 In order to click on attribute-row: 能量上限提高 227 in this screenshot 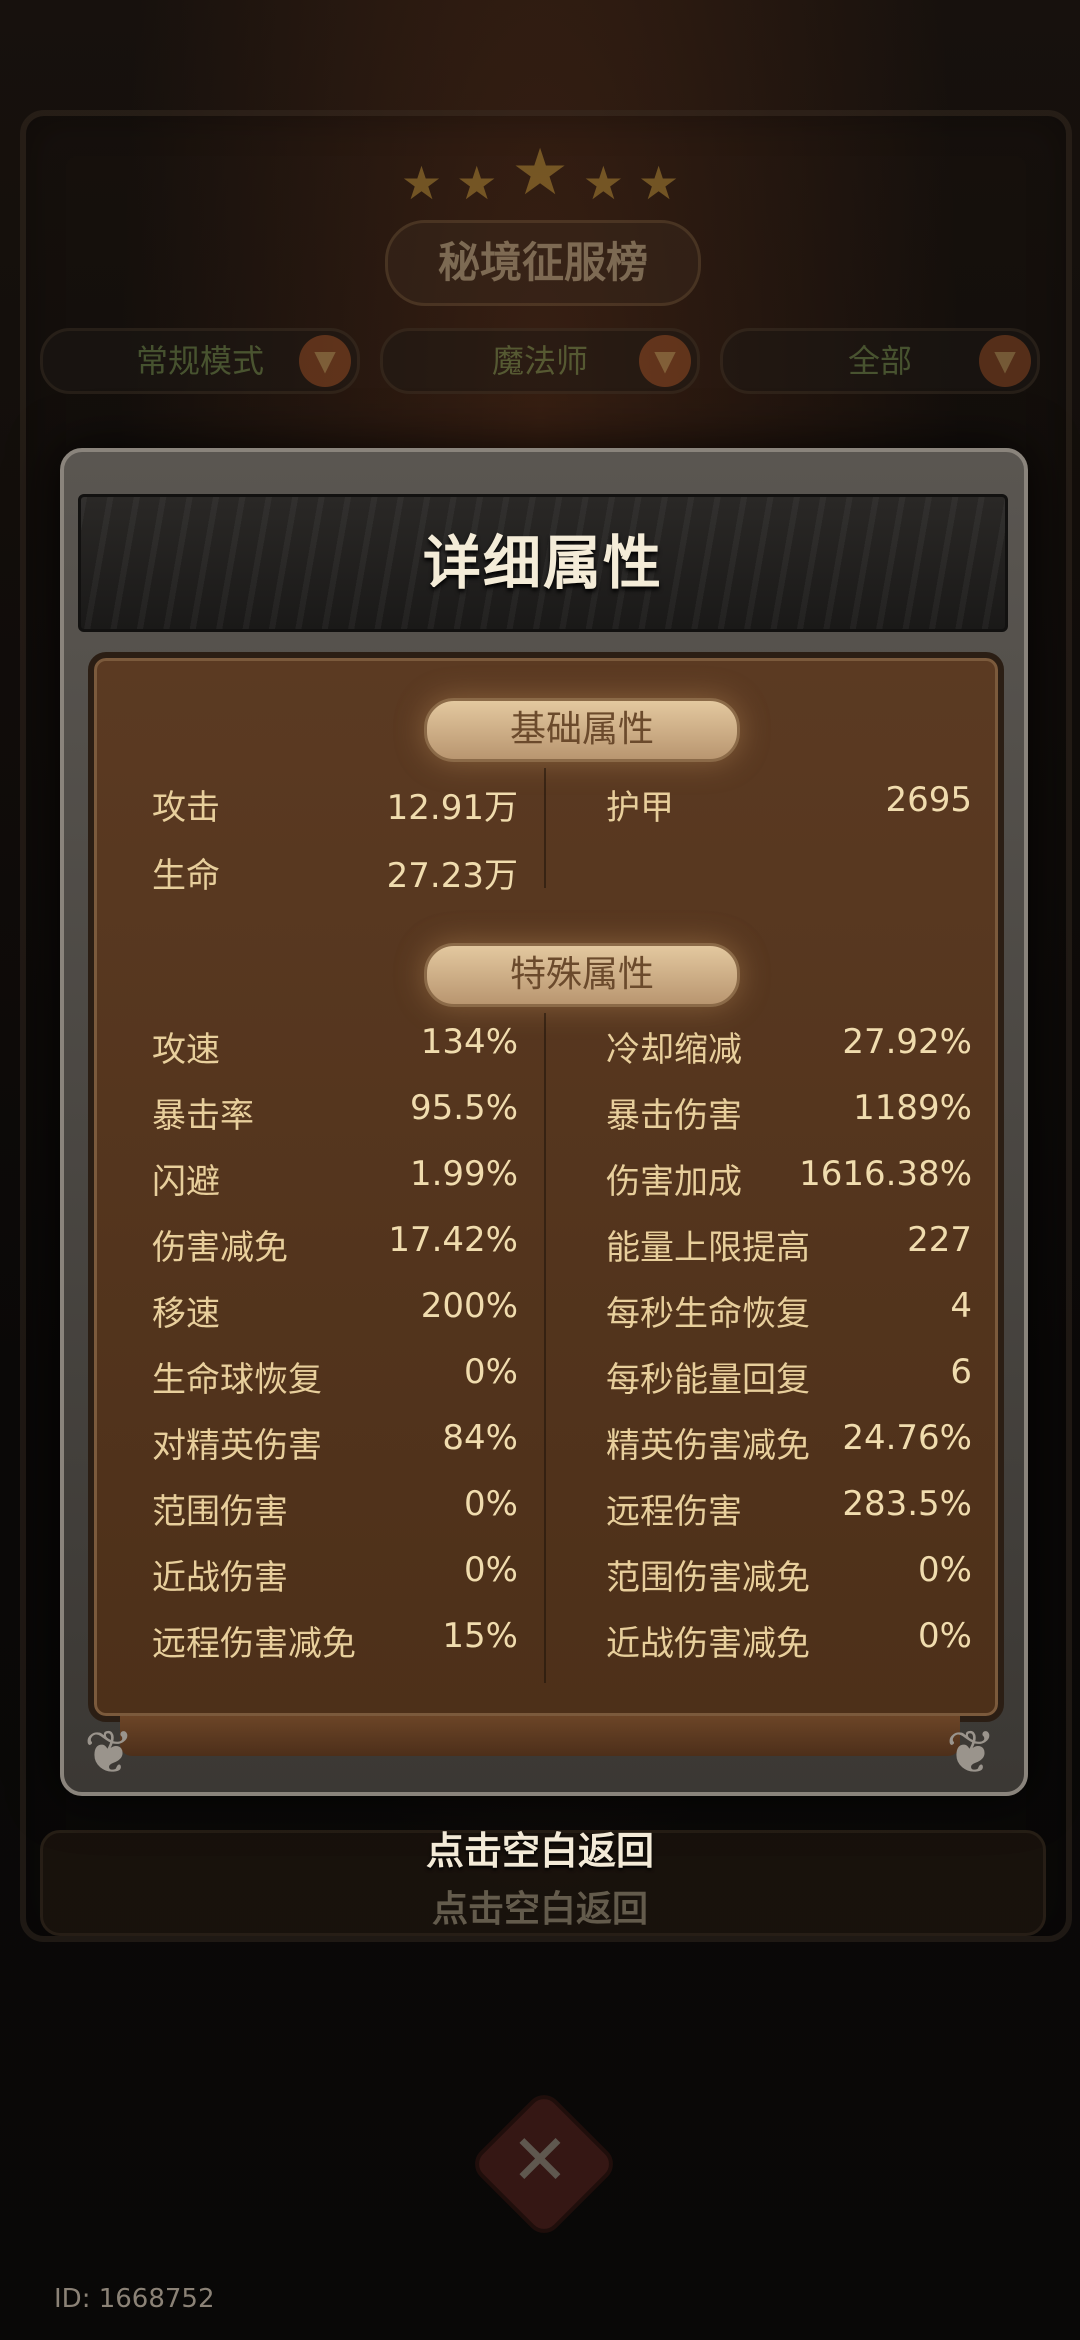, I will do `click(789, 1245)`.